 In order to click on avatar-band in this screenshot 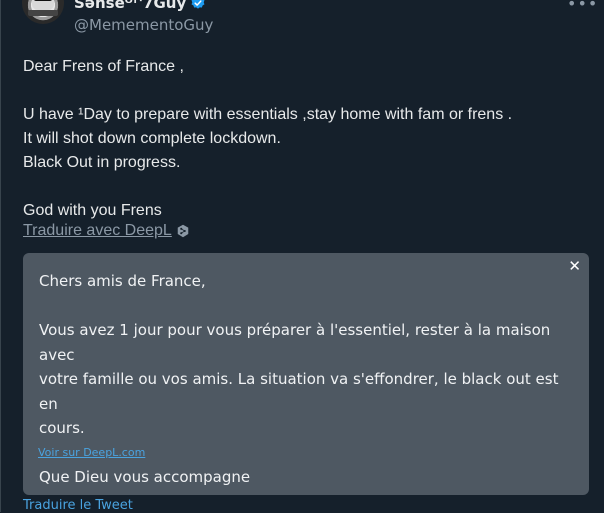, I will do `click(43, 13)`.